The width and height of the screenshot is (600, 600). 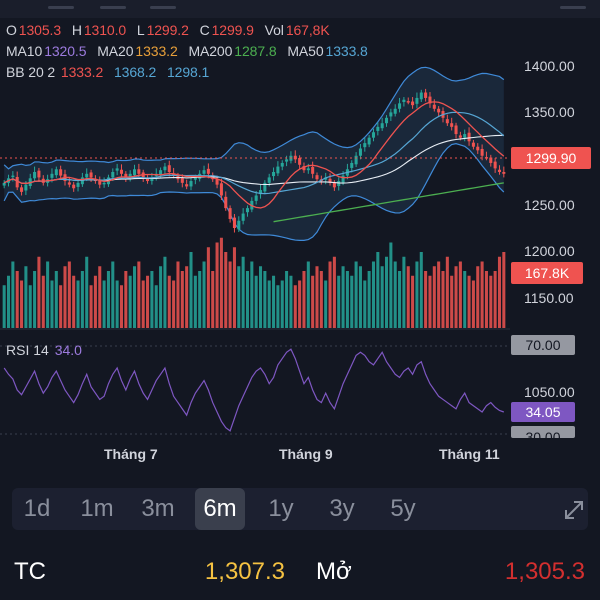 What do you see at coordinates (158, 509) in the screenshot?
I see `range-3m-button: 3m` at bounding box center [158, 509].